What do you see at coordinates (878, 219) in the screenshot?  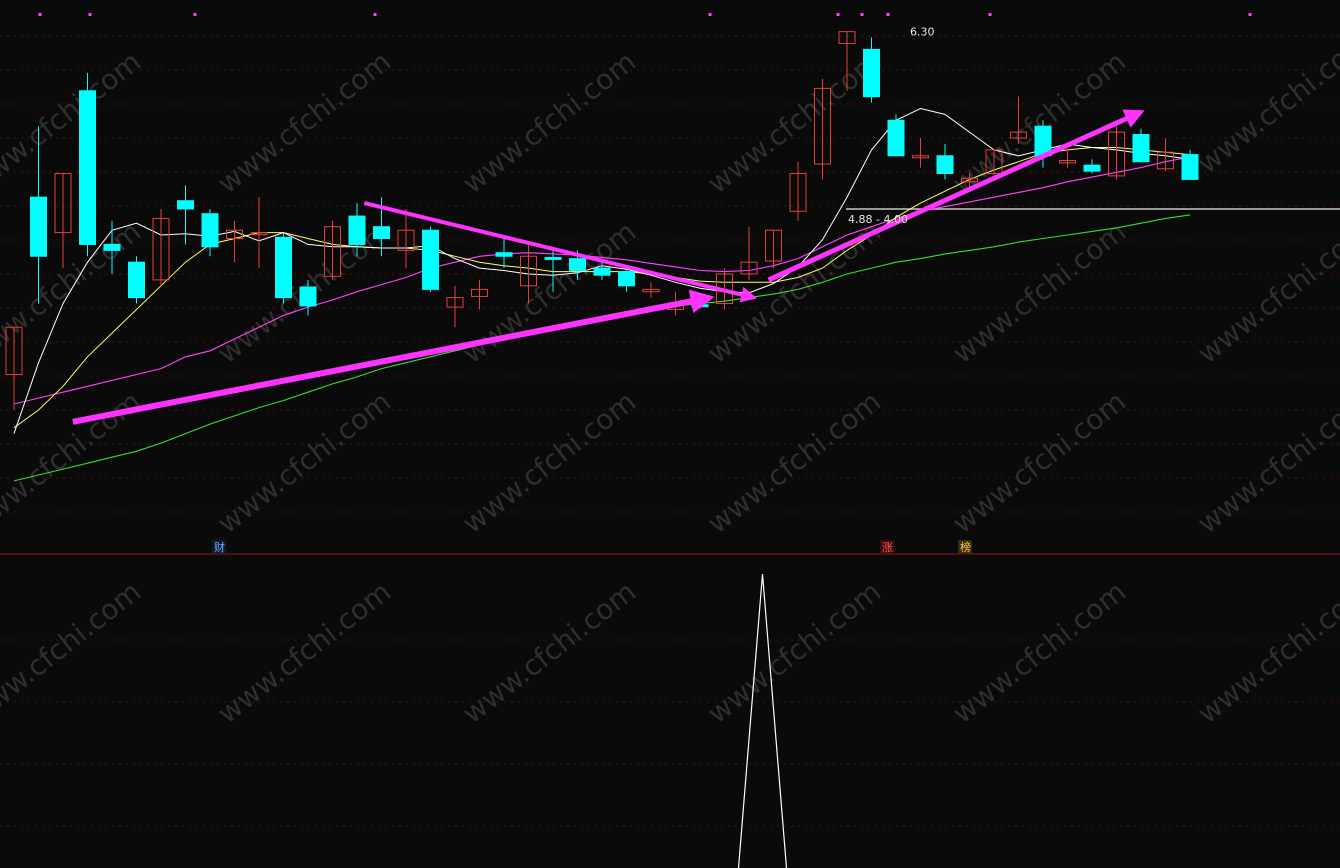 I see `range-label: 4.88 - 4.00` at bounding box center [878, 219].